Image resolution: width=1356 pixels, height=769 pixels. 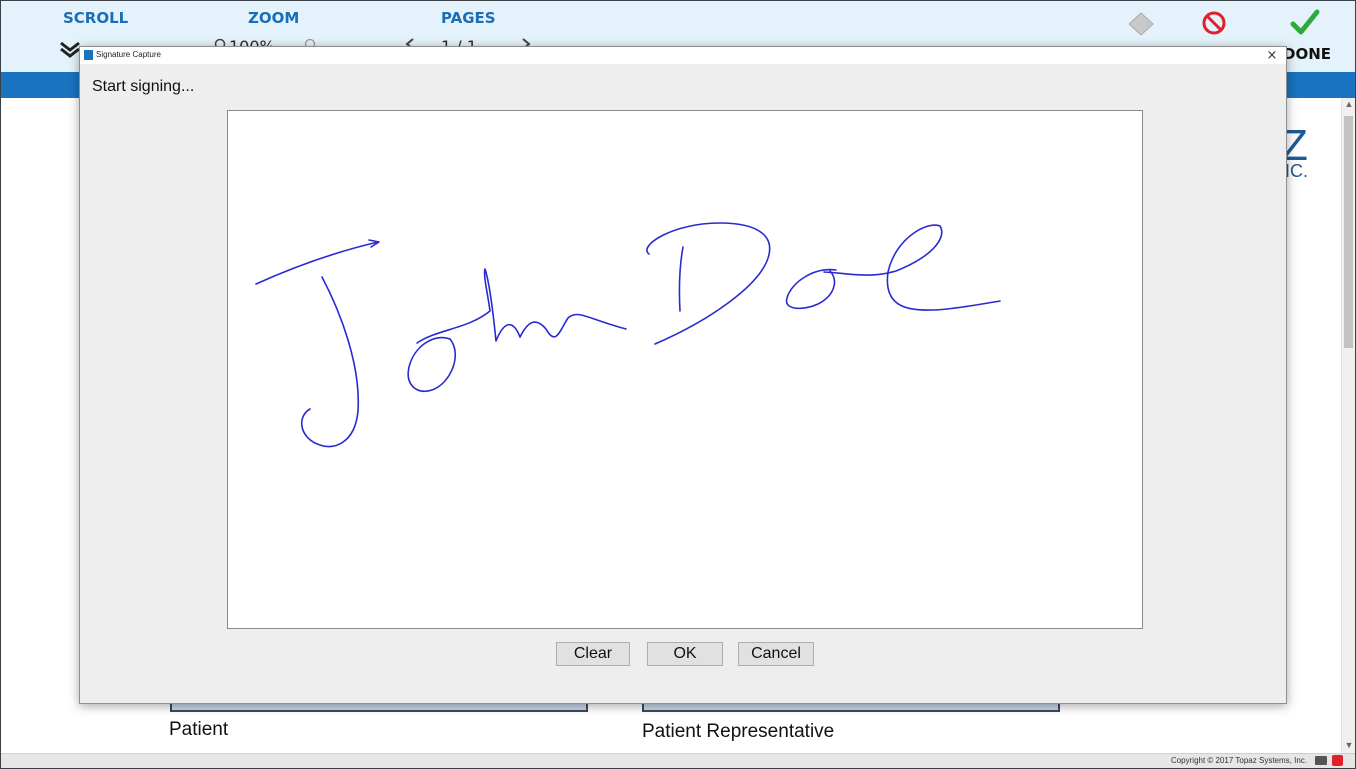 I want to click on scroll-down-arrow: ▼, so click(x=1349, y=745).